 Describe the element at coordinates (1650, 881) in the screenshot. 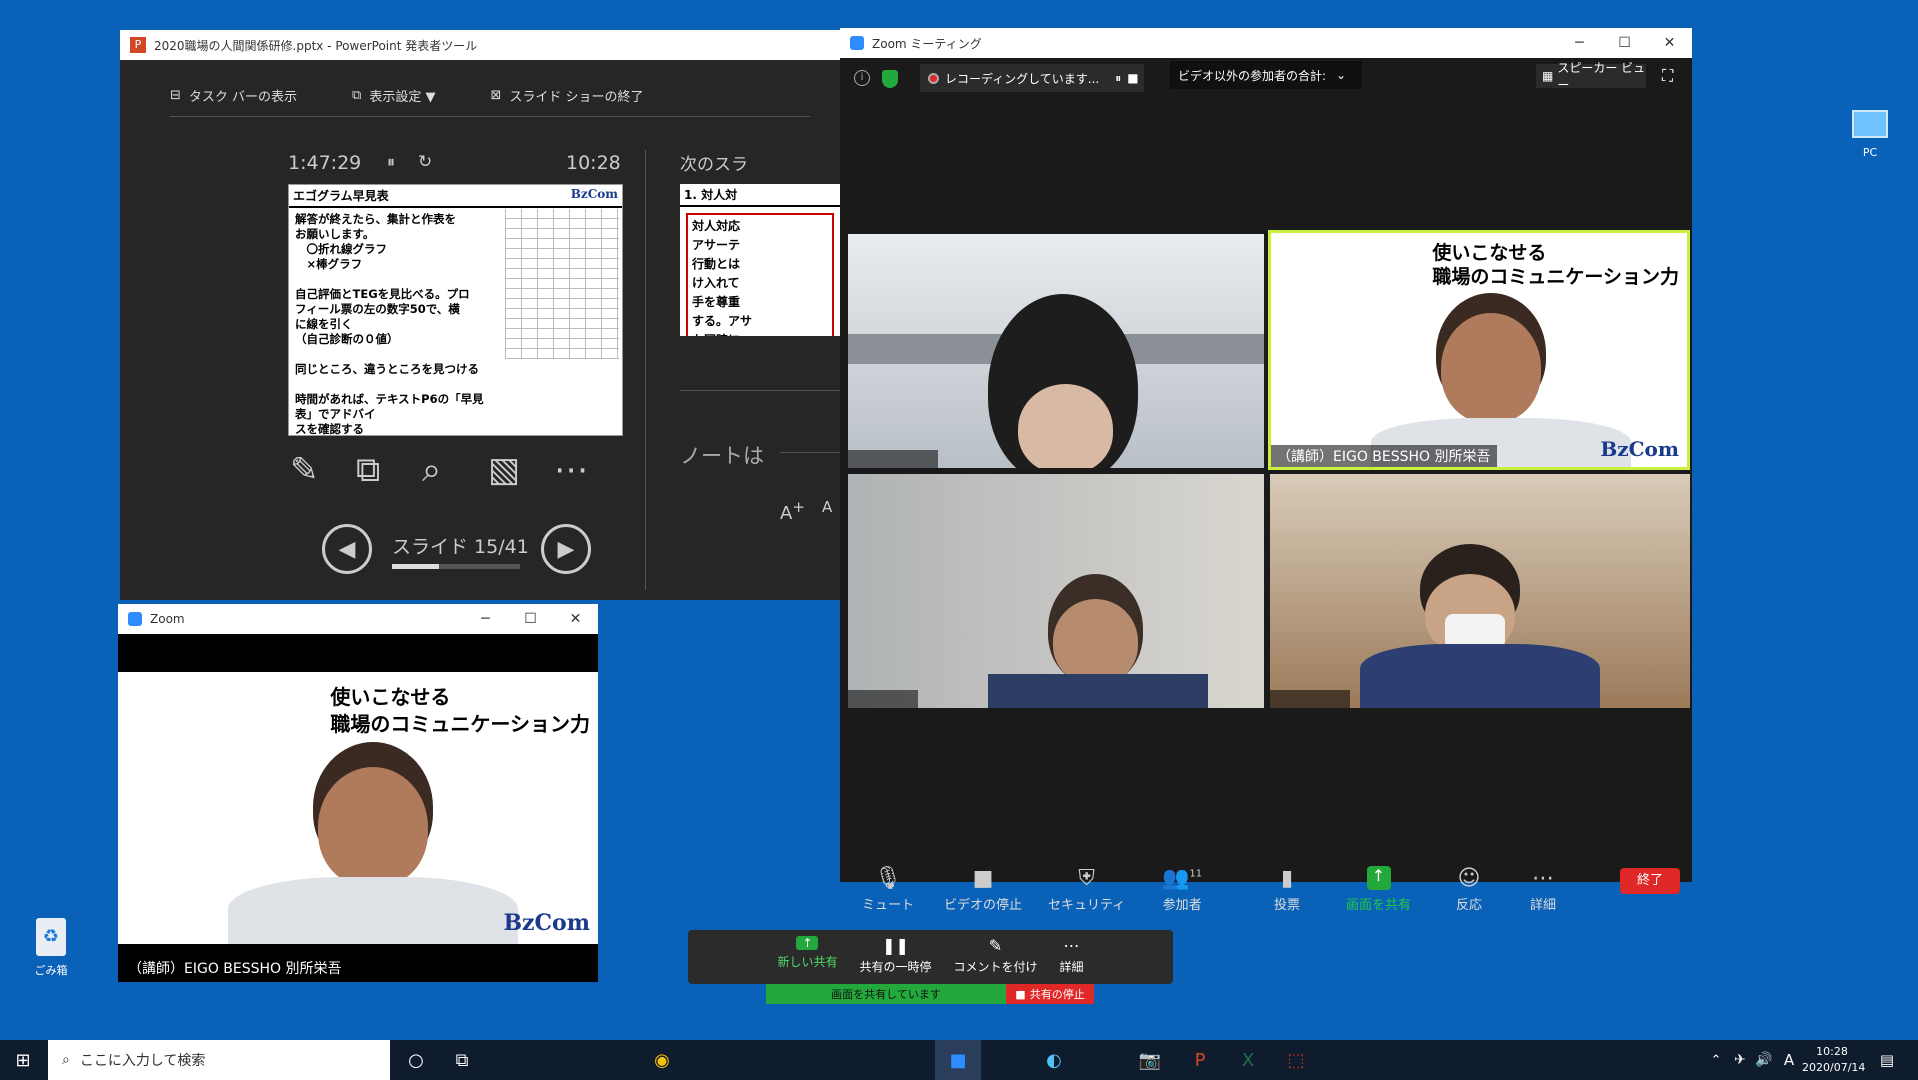

I see `end-meeting-button: 終了` at that location.